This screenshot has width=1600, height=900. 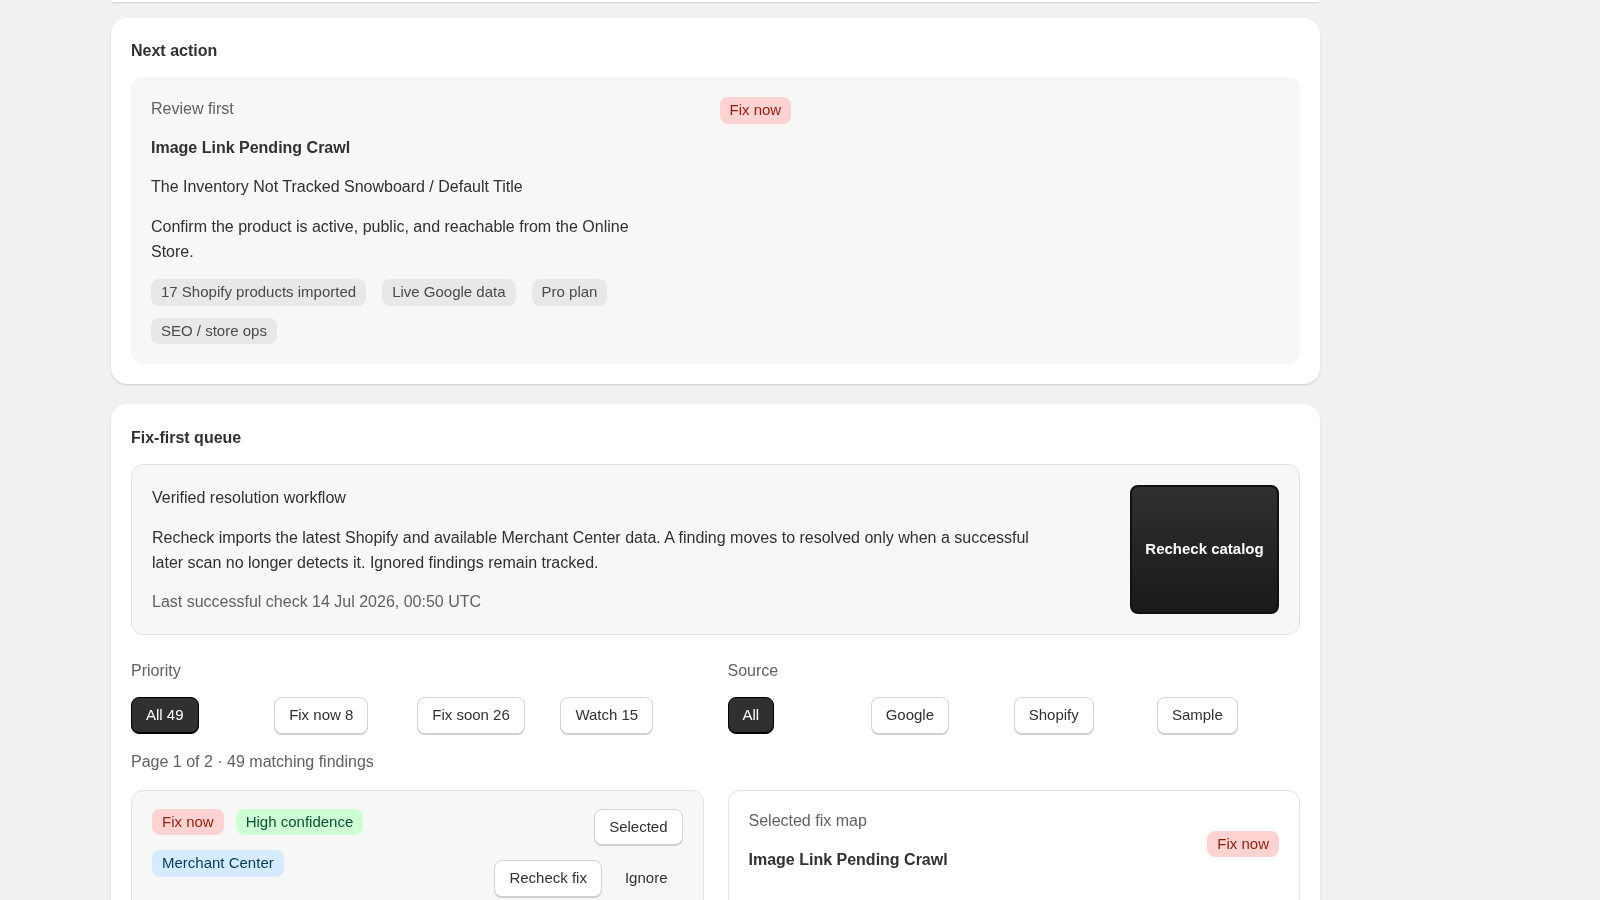 I want to click on fix-map-title: Selected fix map, so click(x=808, y=820).